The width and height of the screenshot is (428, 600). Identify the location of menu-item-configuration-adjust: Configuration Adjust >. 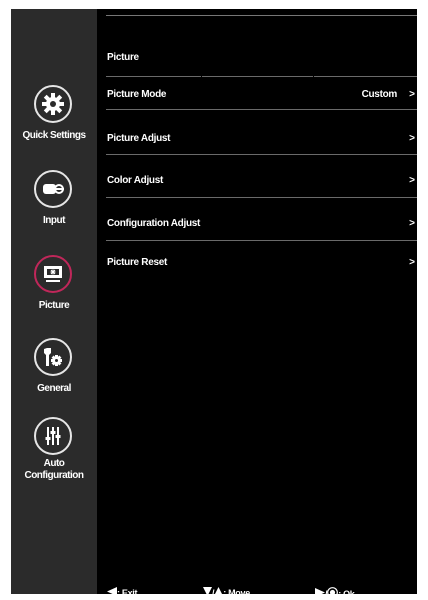
(257, 233).